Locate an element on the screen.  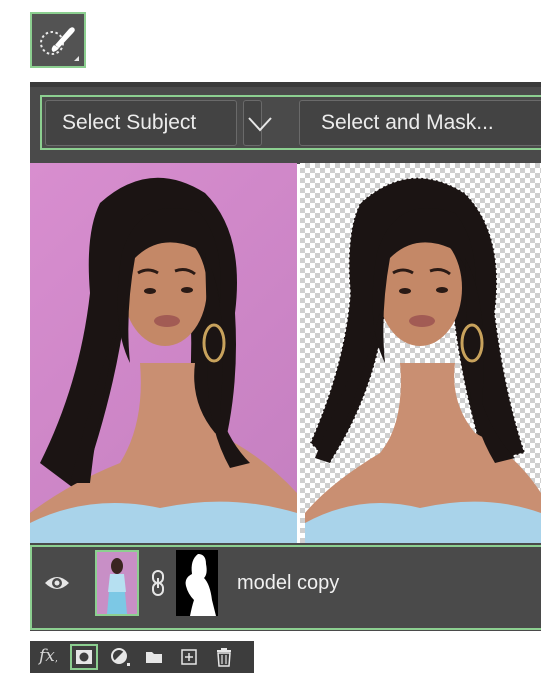
layer-thumbnail is located at coordinates (117, 583).